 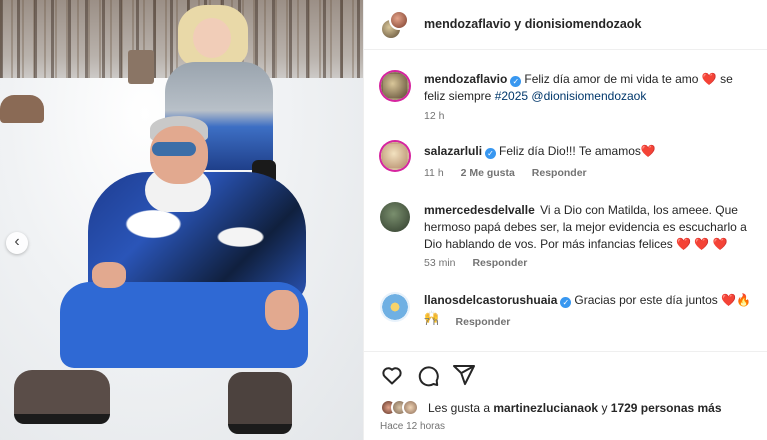 I want to click on mention-link: @dionisiomendozaok, so click(x=588, y=96).